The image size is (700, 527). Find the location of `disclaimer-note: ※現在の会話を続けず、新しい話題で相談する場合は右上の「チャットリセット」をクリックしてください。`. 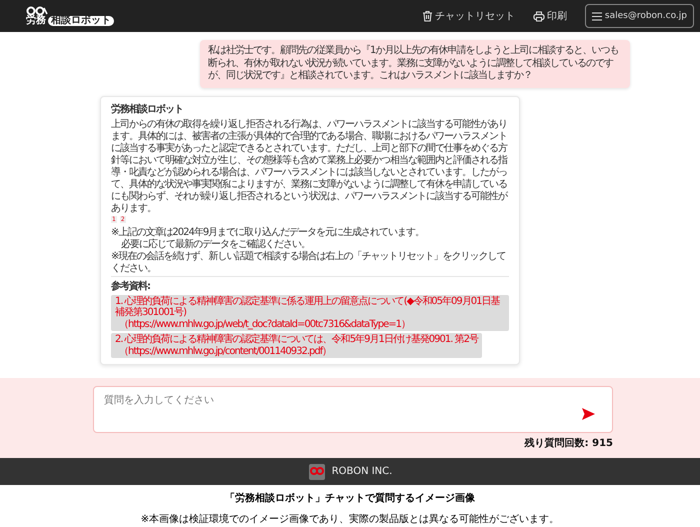

disclaimer-note: ※現在の会話を続けず、新しい話題で相談する場合は右上の「チャットリセット」をクリックしてください。 is located at coordinates (308, 262).